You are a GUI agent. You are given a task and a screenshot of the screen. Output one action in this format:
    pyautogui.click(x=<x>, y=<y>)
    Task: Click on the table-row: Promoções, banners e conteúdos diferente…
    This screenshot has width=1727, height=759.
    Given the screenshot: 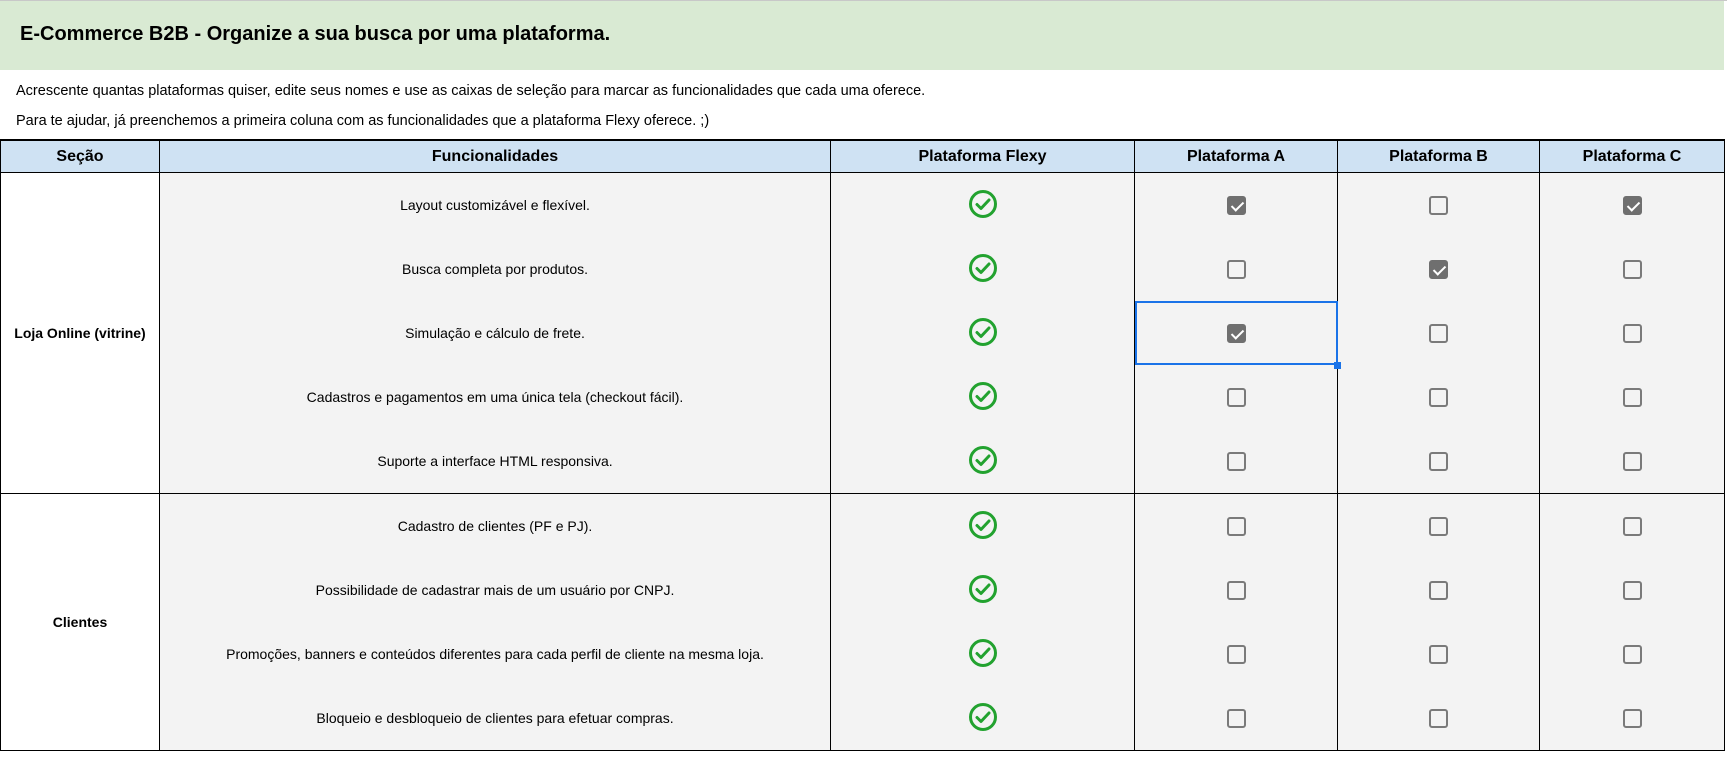 What is the action you would take?
    pyautogui.click(x=863, y=654)
    